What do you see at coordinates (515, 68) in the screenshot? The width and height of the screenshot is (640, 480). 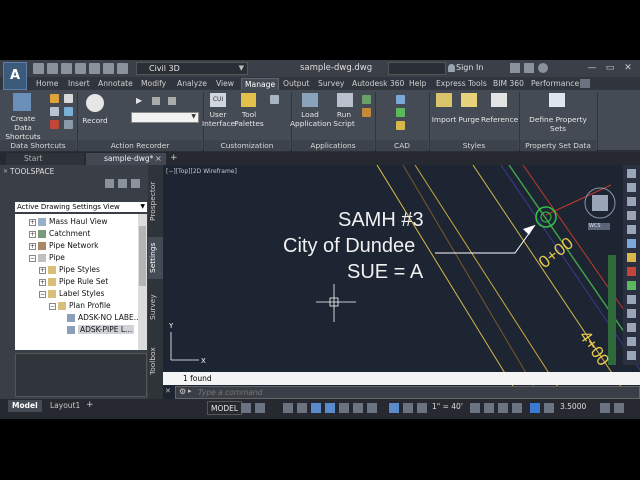 I see `exchange-icon` at bounding box center [515, 68].